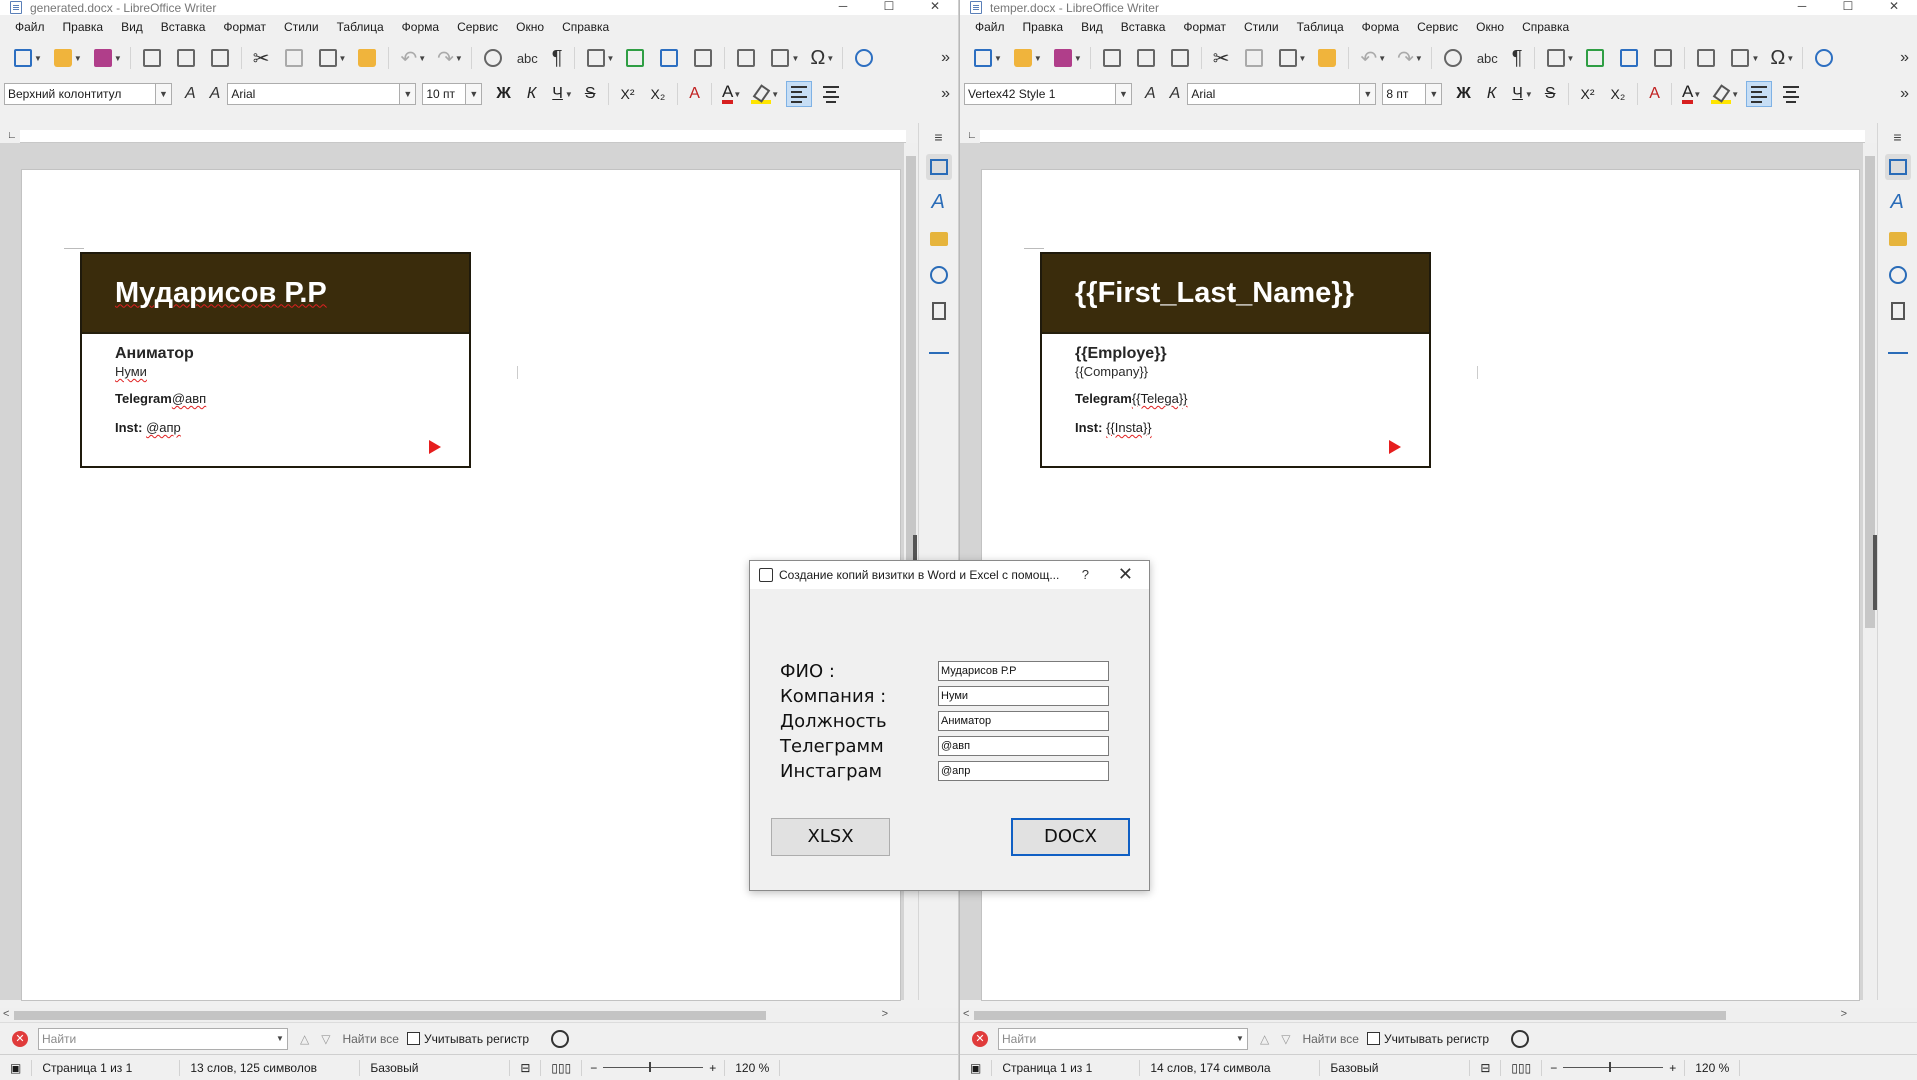  Describe the element at coordinates (6, 1014) in the screenshot. I see `scroll-left-icon: <` at that location.